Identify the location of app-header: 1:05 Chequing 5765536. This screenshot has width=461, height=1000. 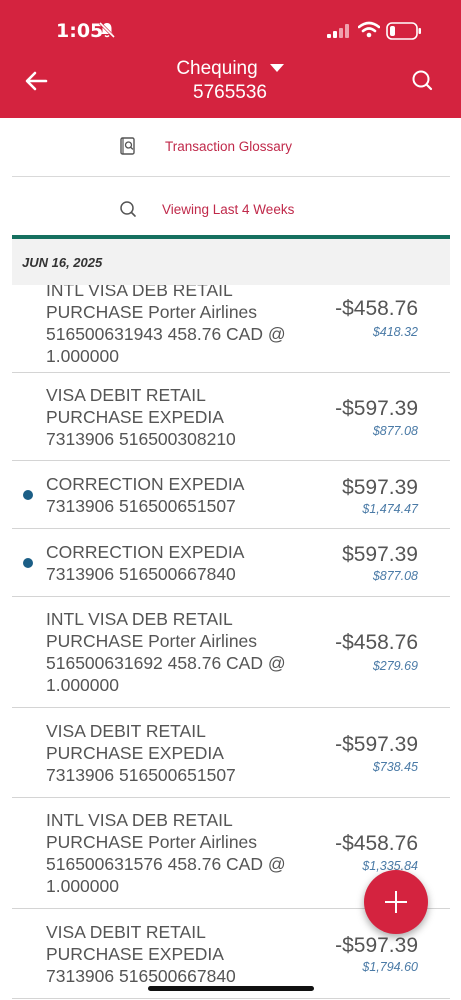
(230, 59).